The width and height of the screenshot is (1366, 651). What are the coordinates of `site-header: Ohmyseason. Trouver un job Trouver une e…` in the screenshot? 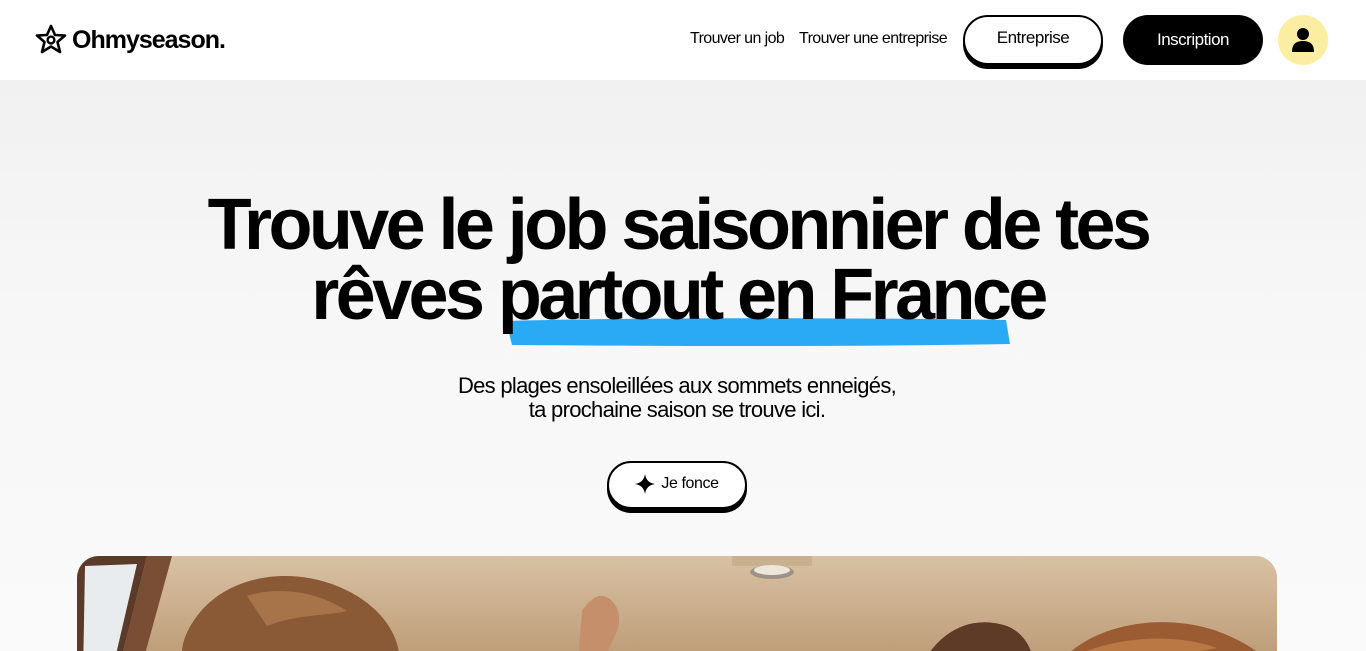 It's located at (683, 40).